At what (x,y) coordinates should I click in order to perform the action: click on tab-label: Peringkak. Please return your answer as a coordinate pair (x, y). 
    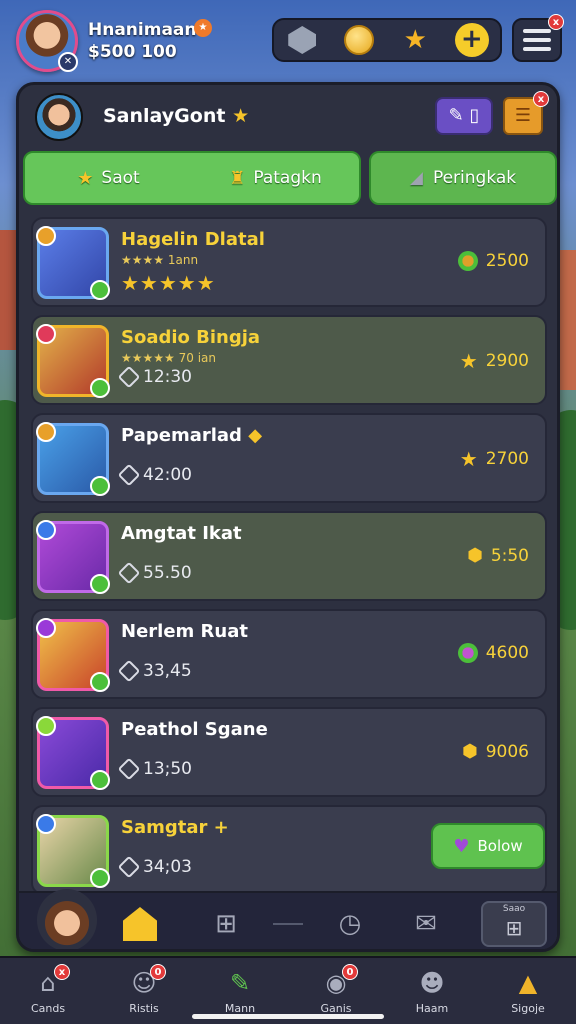
    Looking at the image, I should click on (474, 178).